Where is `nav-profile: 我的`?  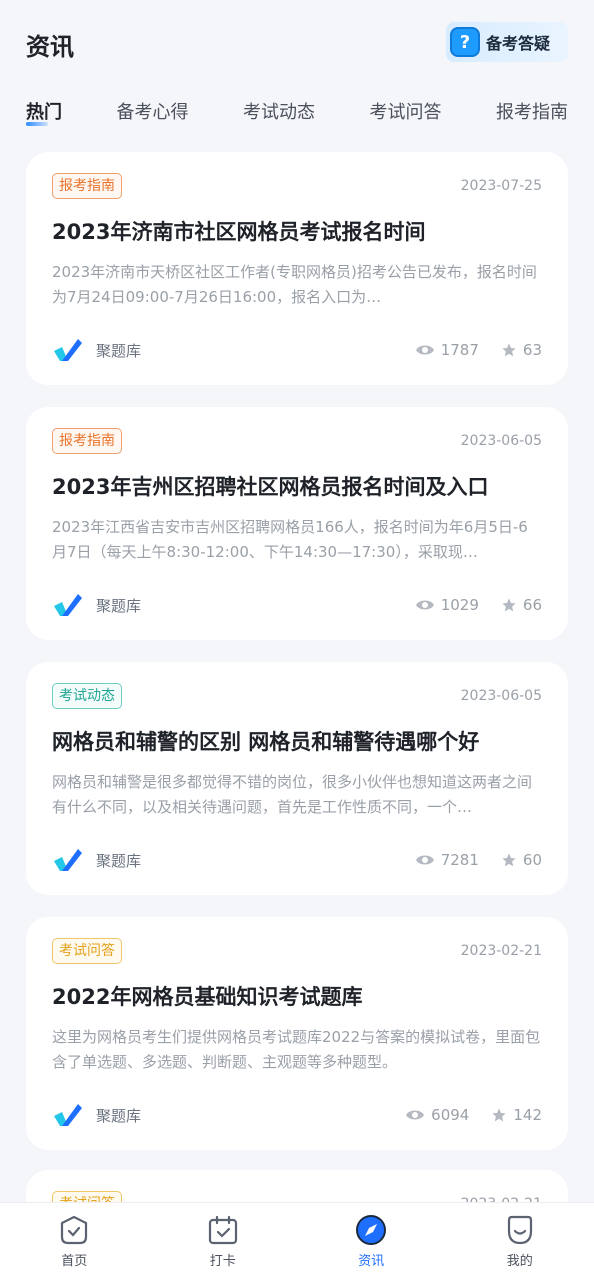
nav-profile: 我的 is located at coordinates (520, 1241).